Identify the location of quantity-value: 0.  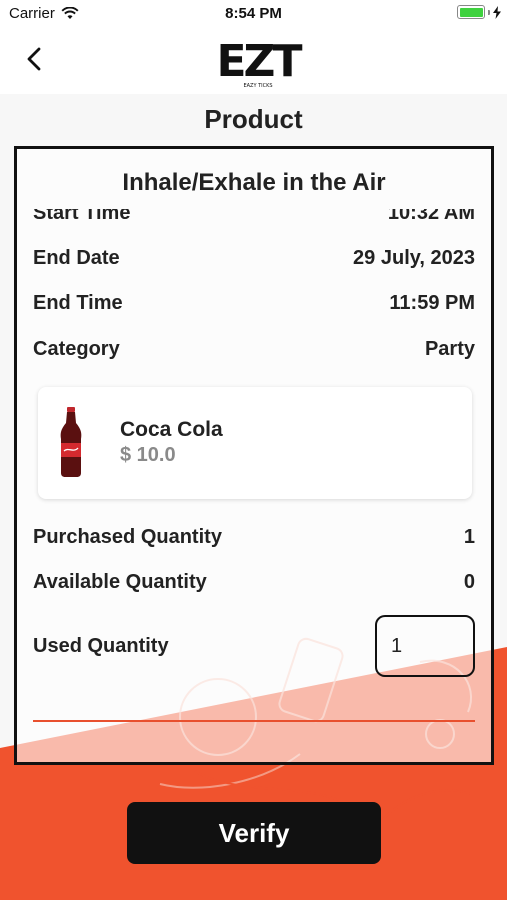
(469, 581).